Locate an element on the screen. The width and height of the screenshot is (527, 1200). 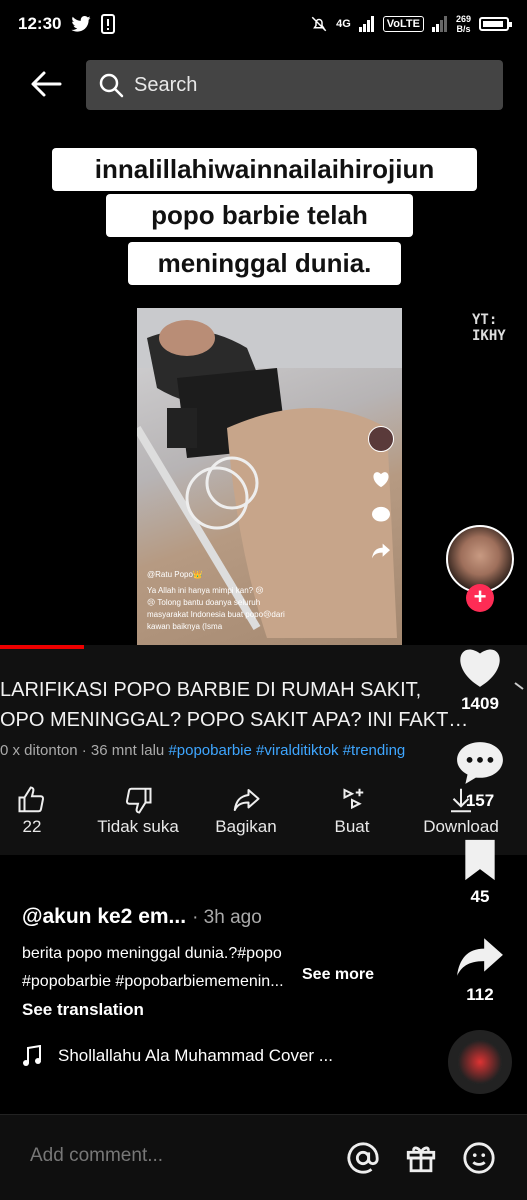
music-disc is located at coordinates (480, 1062).